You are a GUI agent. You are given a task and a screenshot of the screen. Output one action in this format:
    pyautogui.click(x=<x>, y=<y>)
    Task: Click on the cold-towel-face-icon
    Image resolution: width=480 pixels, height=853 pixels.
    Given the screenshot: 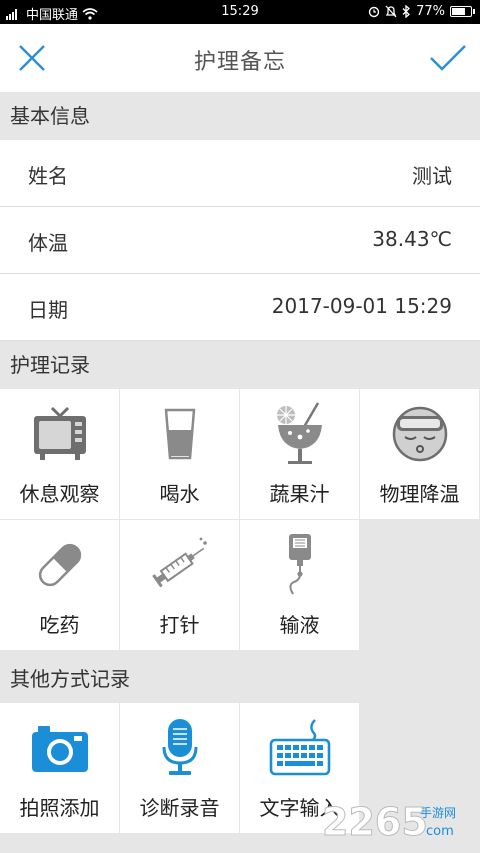 What is the action you would take?
    pyautogui.click(x=419, y=434)
    